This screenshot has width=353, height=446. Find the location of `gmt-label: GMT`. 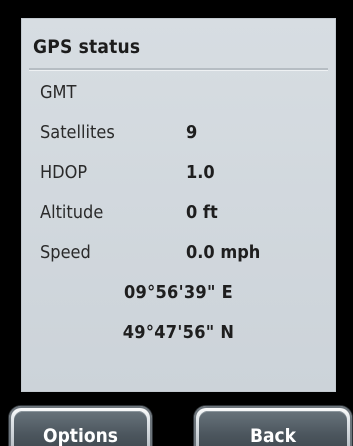

gmt-label: GMT is located at coordinates (58, 92).